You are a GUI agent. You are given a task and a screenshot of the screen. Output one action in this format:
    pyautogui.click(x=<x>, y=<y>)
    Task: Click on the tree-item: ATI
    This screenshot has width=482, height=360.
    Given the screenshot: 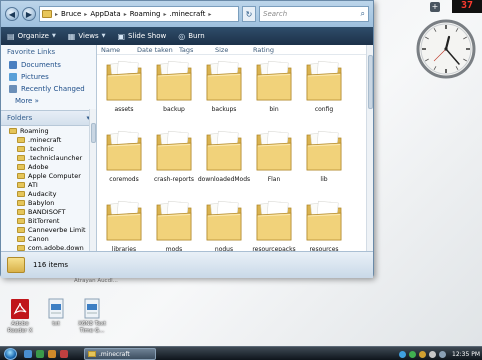 What is the action you would take?
    pyautogui.click(x=50, y=184)
    